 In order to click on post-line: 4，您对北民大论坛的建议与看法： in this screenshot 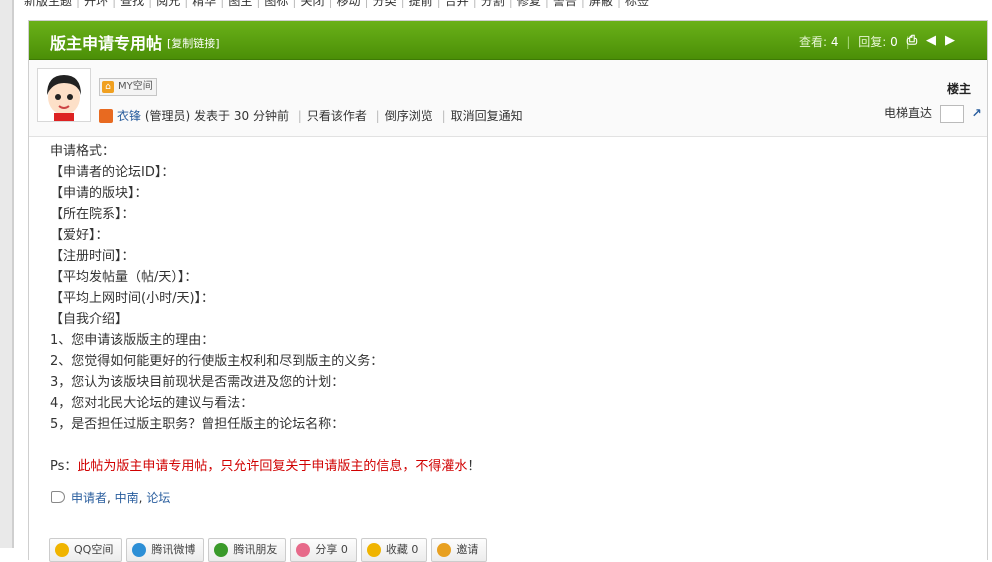, I will do `click(152, 403)`.